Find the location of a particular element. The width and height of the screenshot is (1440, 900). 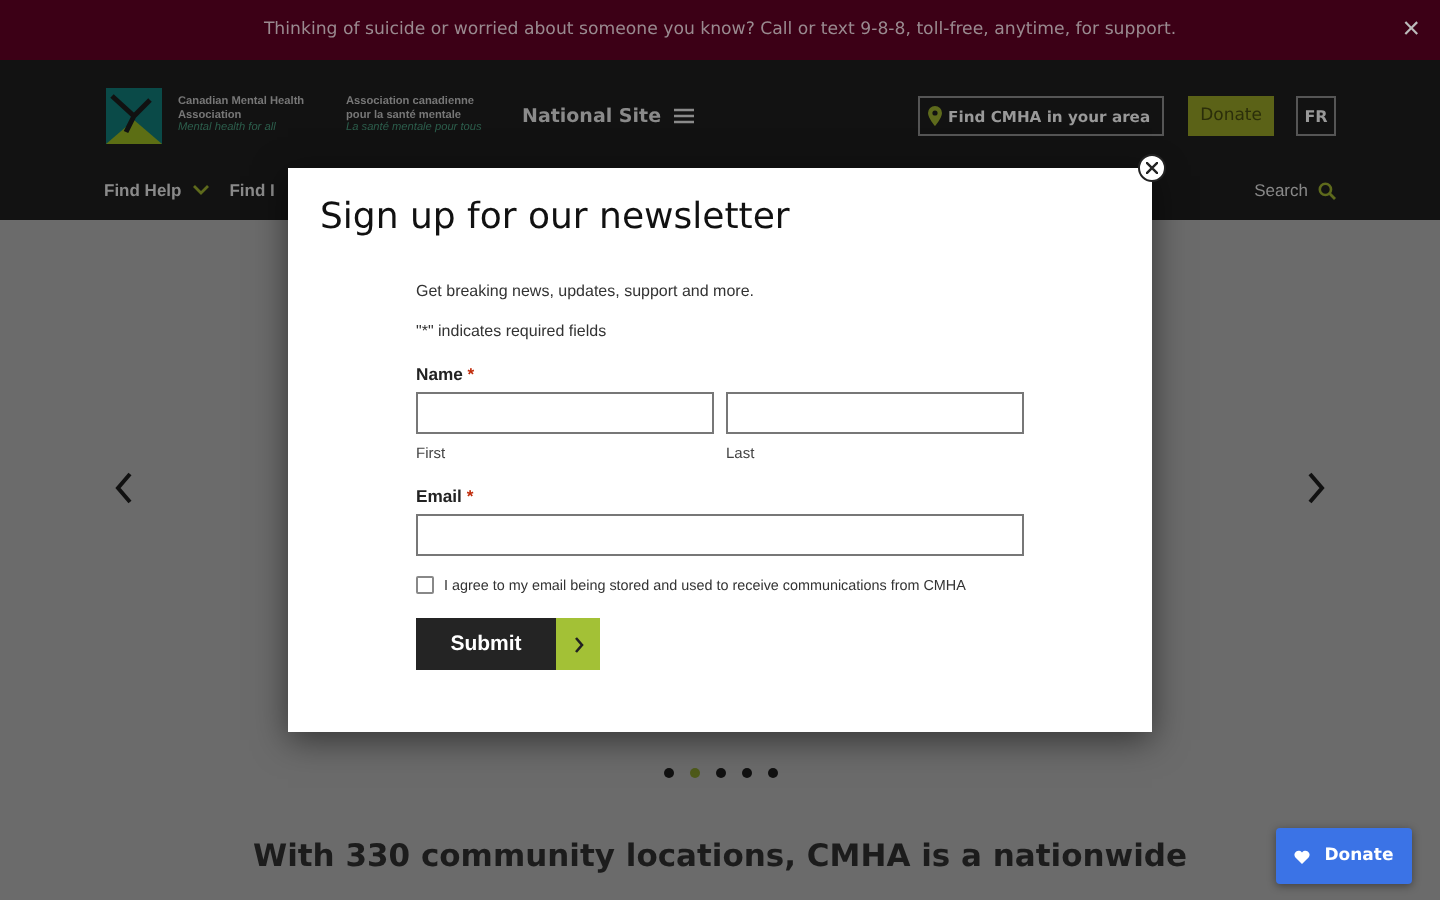

intro-heading: With 330 community locations, CMHA is a nationwide is located at coordinates (720, 856).